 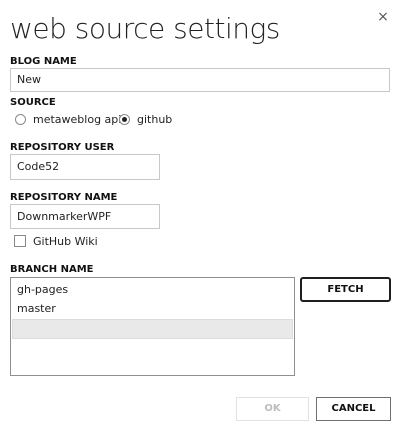 I want to click on branch-new-row, so click(x=152, y=329).